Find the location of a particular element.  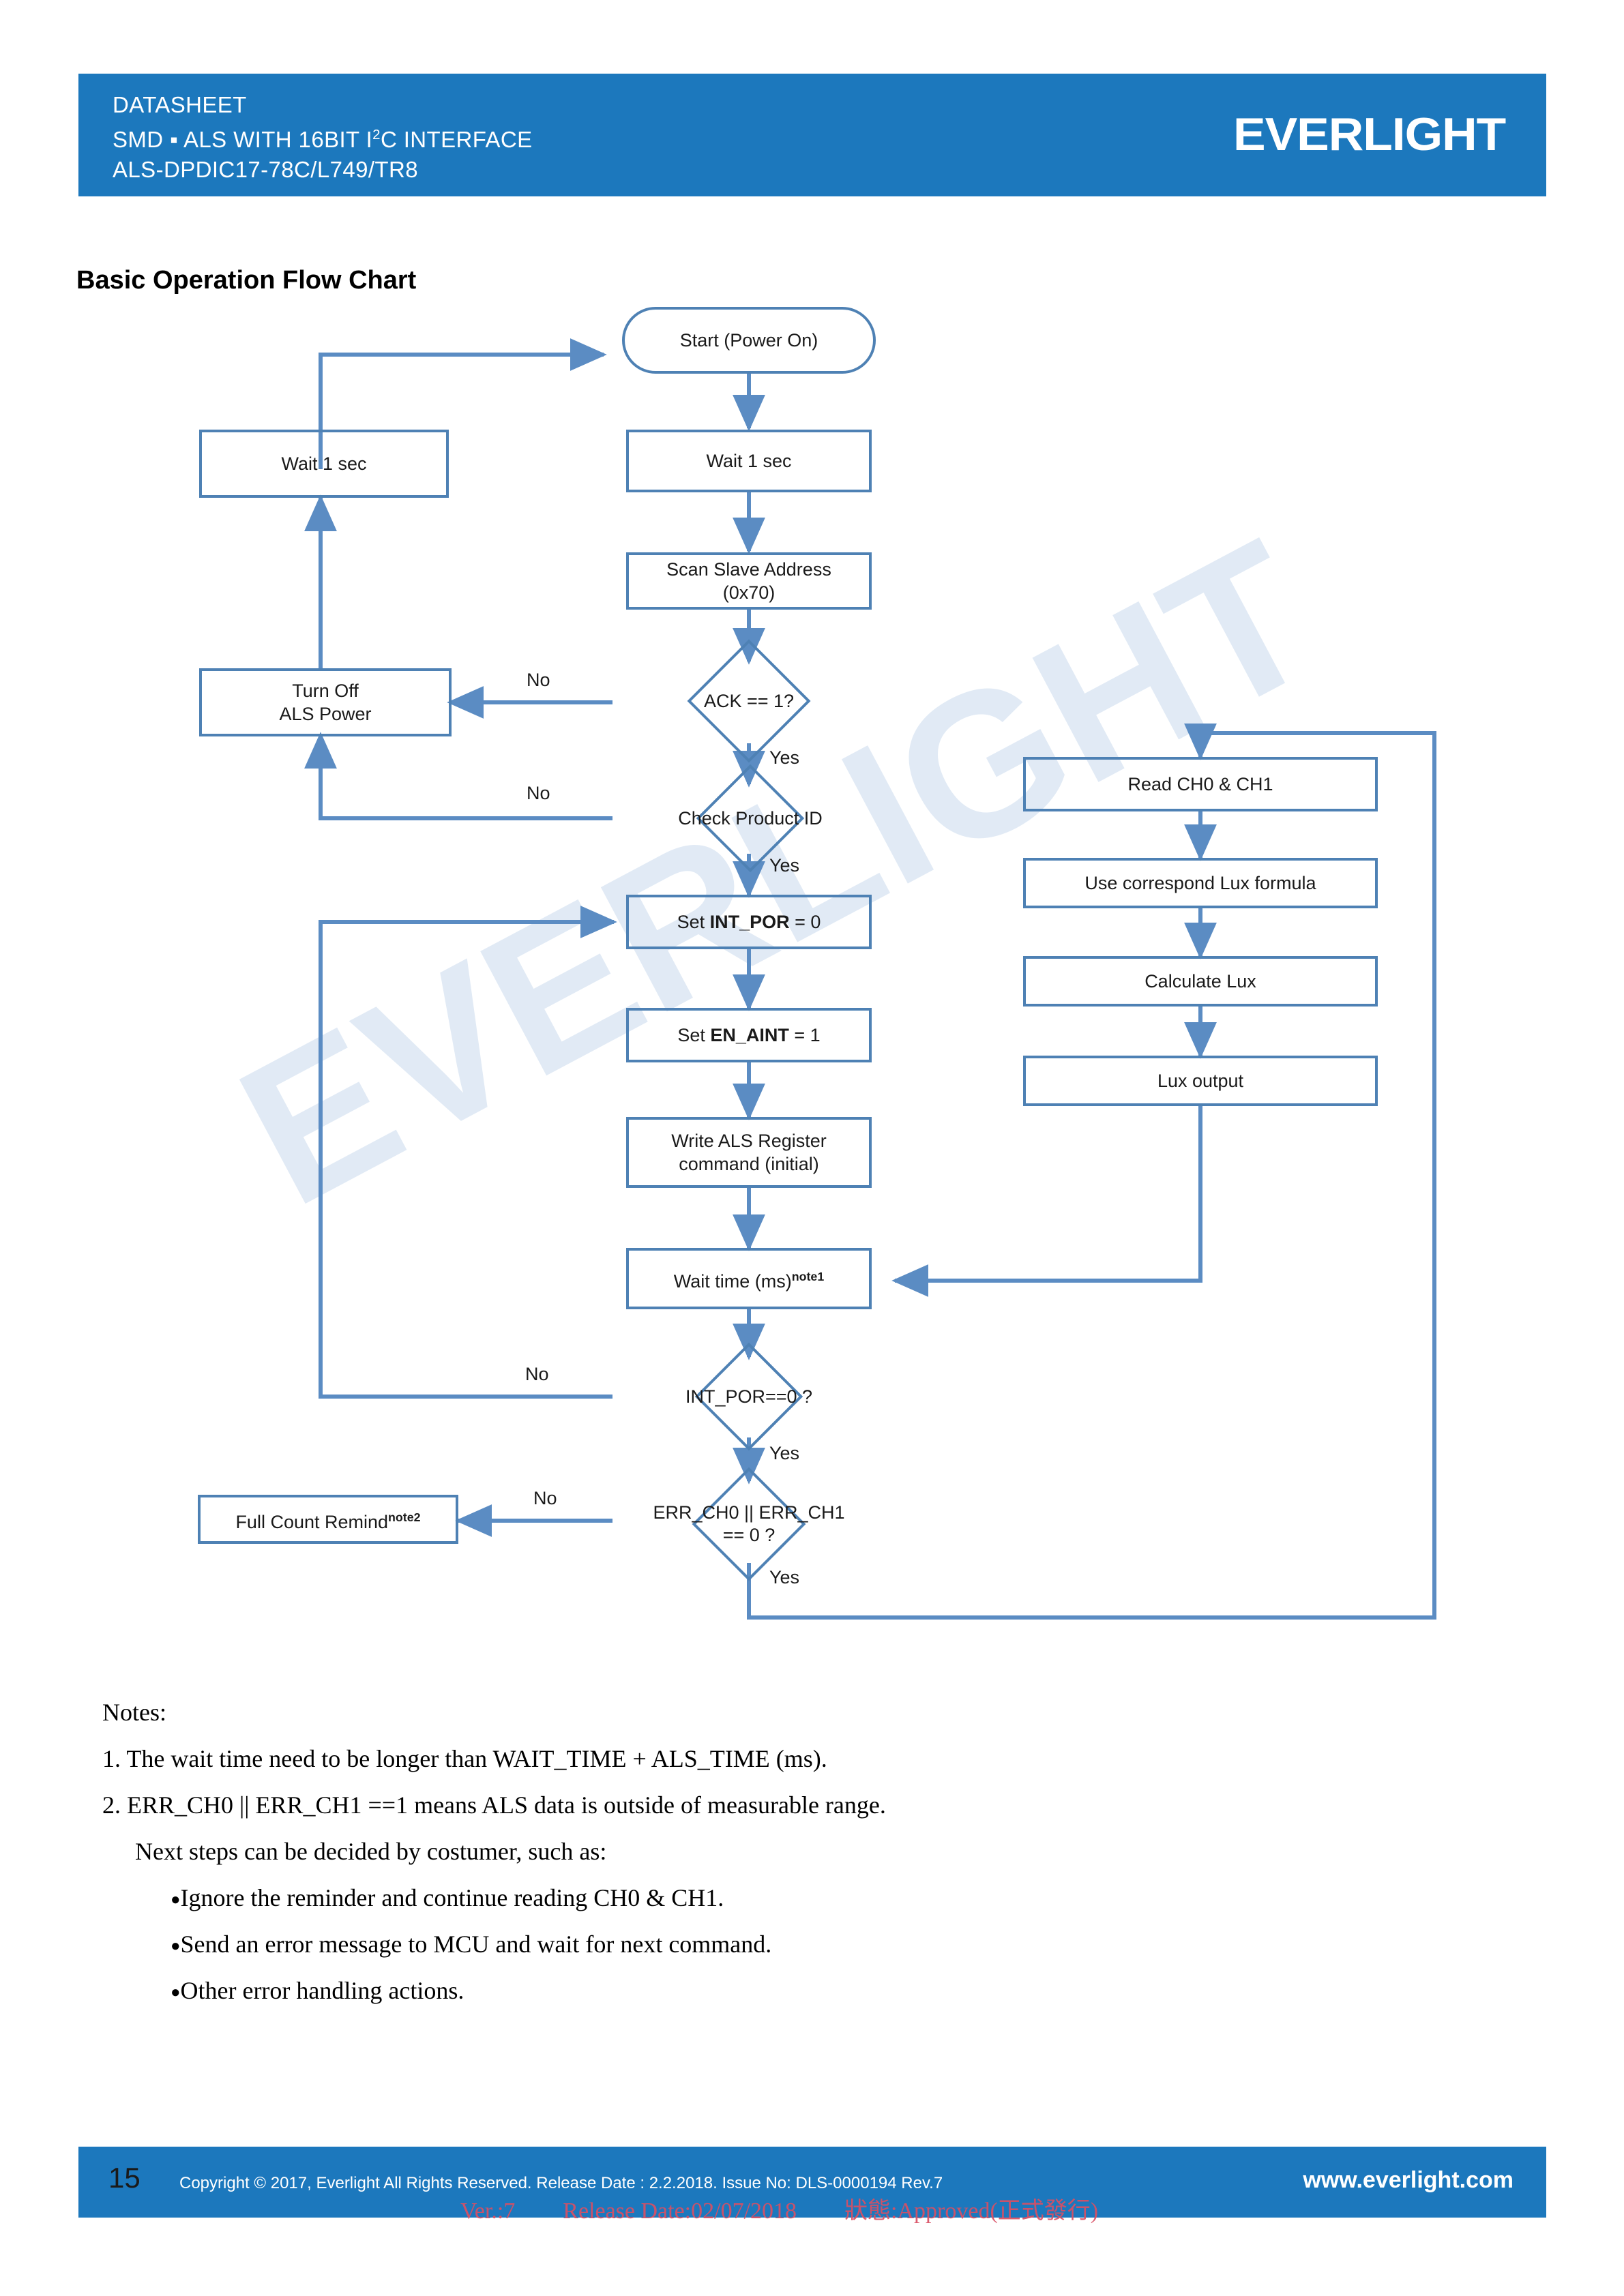

node-wait-1-sec-main-label: Wait 1 sec is located at coordinates (749, 461).